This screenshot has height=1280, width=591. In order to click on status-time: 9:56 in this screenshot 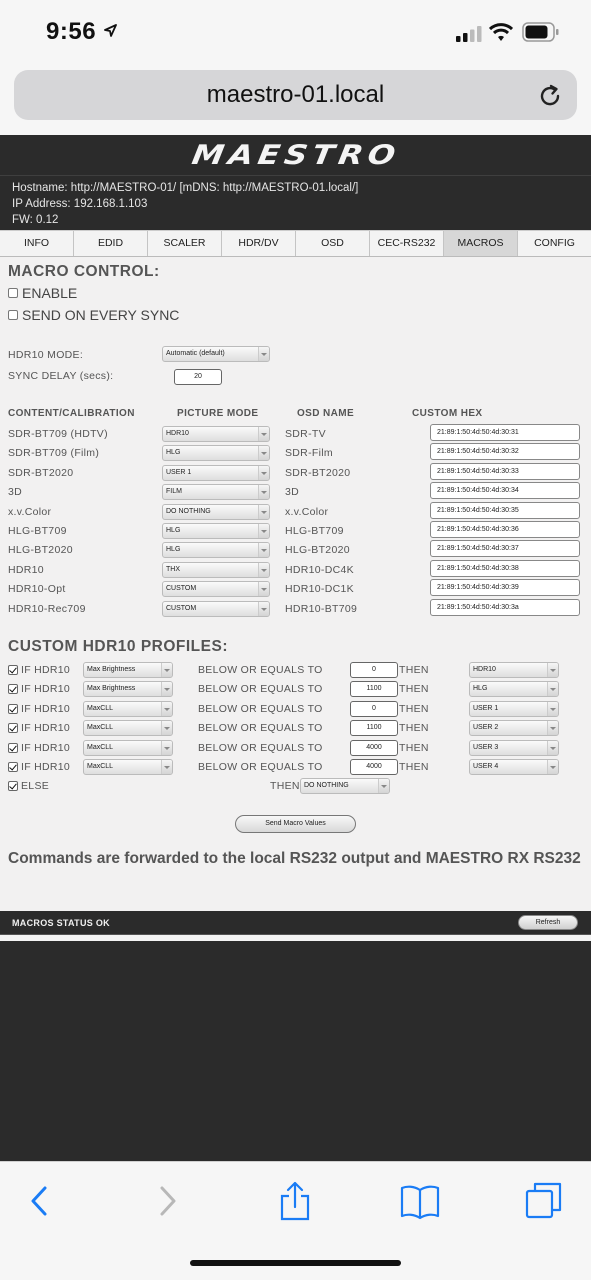, I will do `click(71, 31)`.